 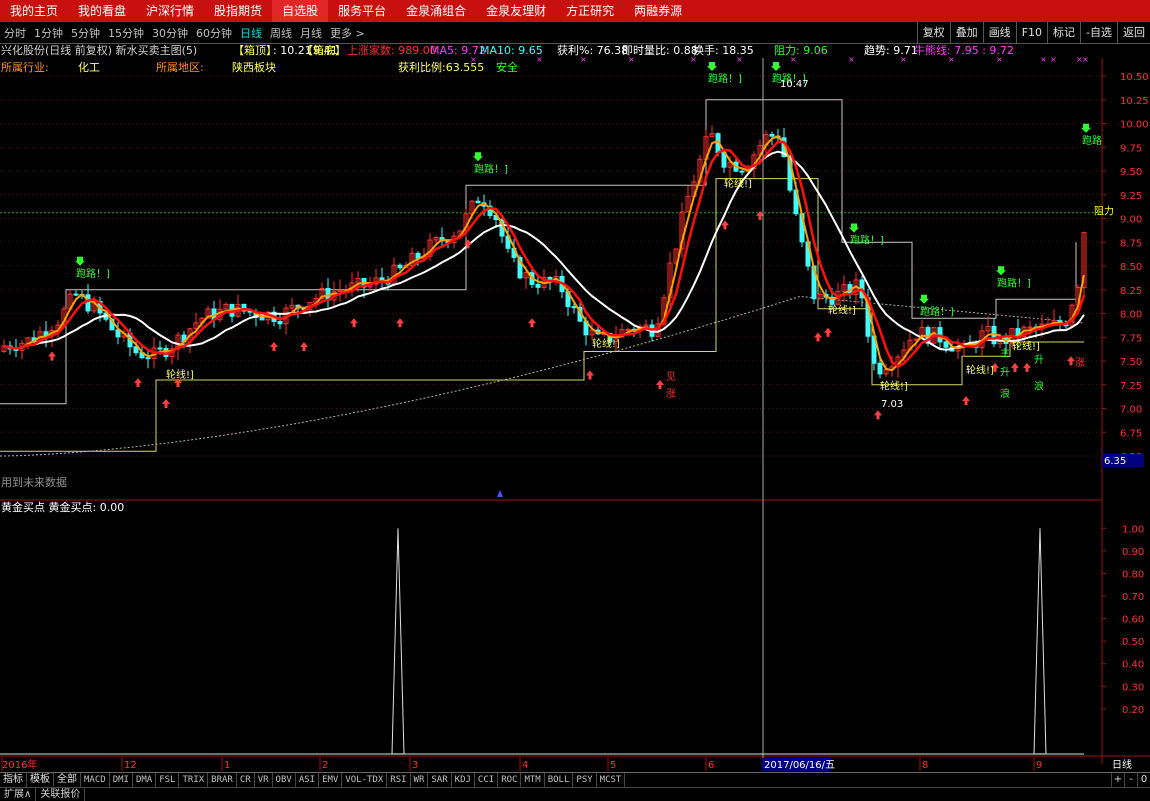 I want to click on zoom-button-0: +, so click(x=1117, y=780).